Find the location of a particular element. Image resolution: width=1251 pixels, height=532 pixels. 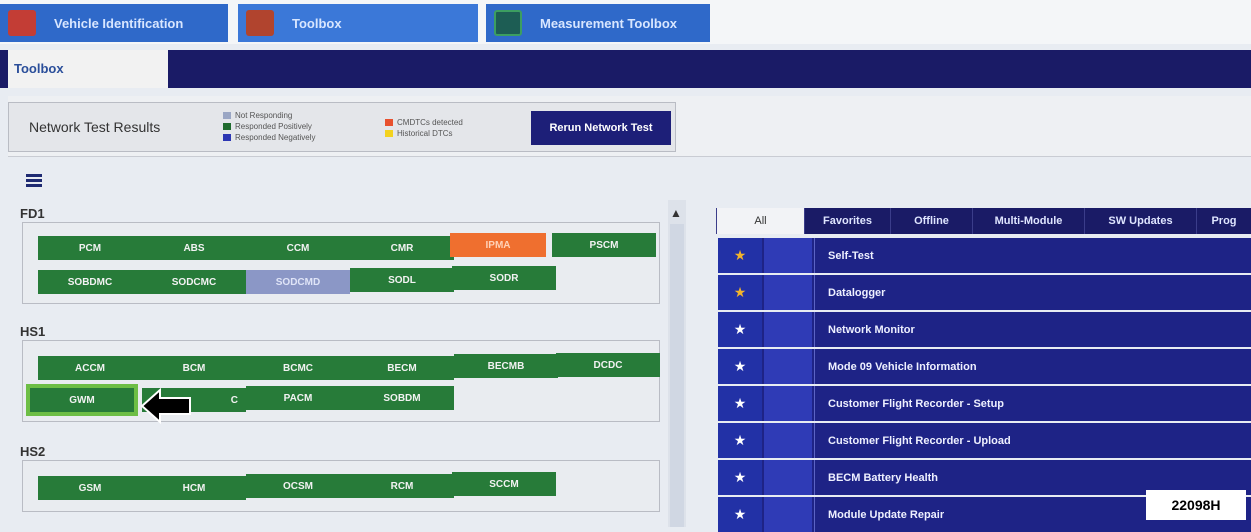

legend-responded-negatively: Responded Negatively is located at coordinates (275, 137).